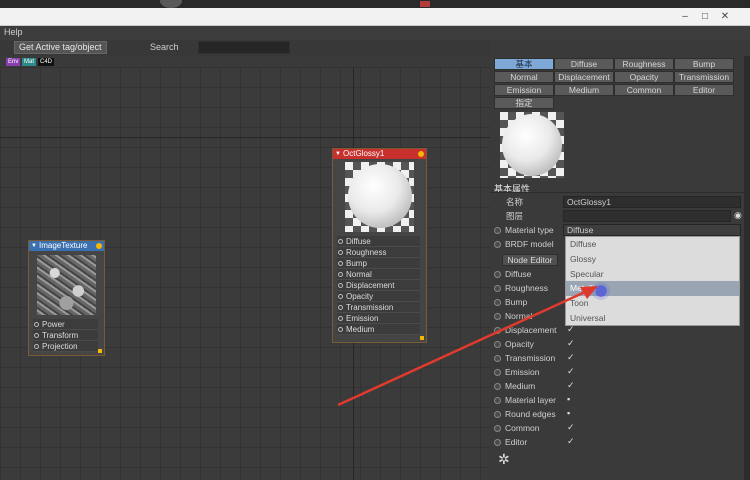  Describe the element at coordinates (461, 348) in the screenshot. I see `arrow-line` at that location.